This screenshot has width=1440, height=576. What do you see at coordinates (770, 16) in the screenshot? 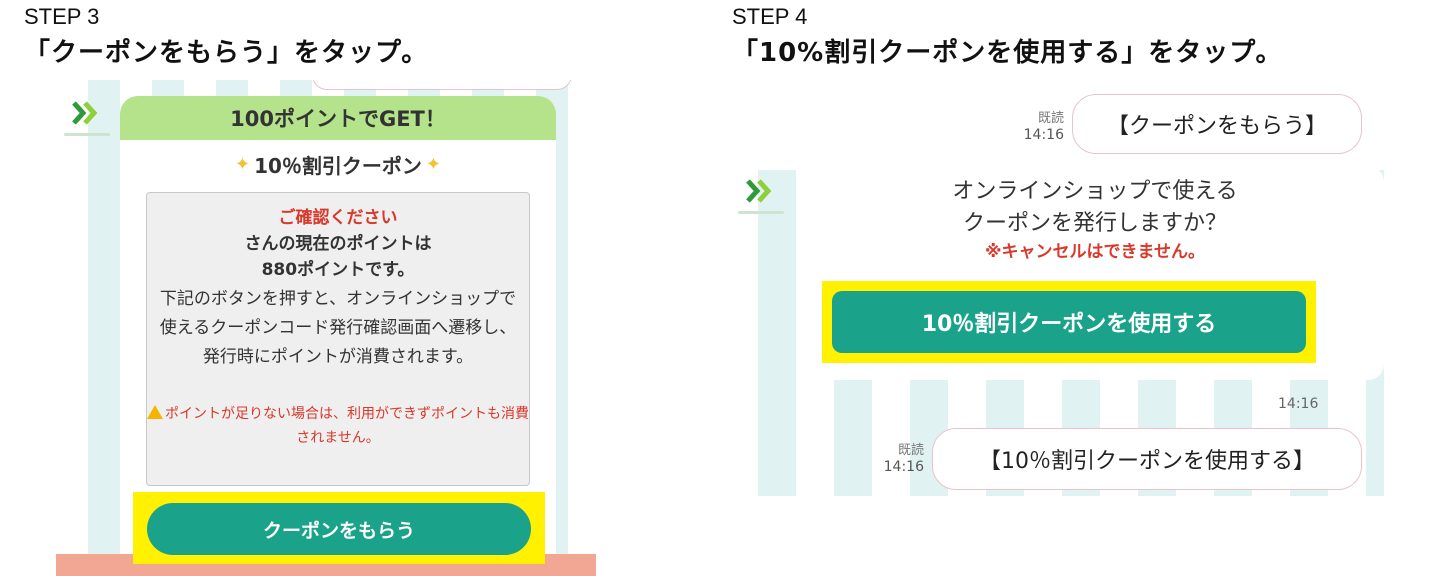
I see `step4-label: STEP 4` at bounding box center [770, 16].